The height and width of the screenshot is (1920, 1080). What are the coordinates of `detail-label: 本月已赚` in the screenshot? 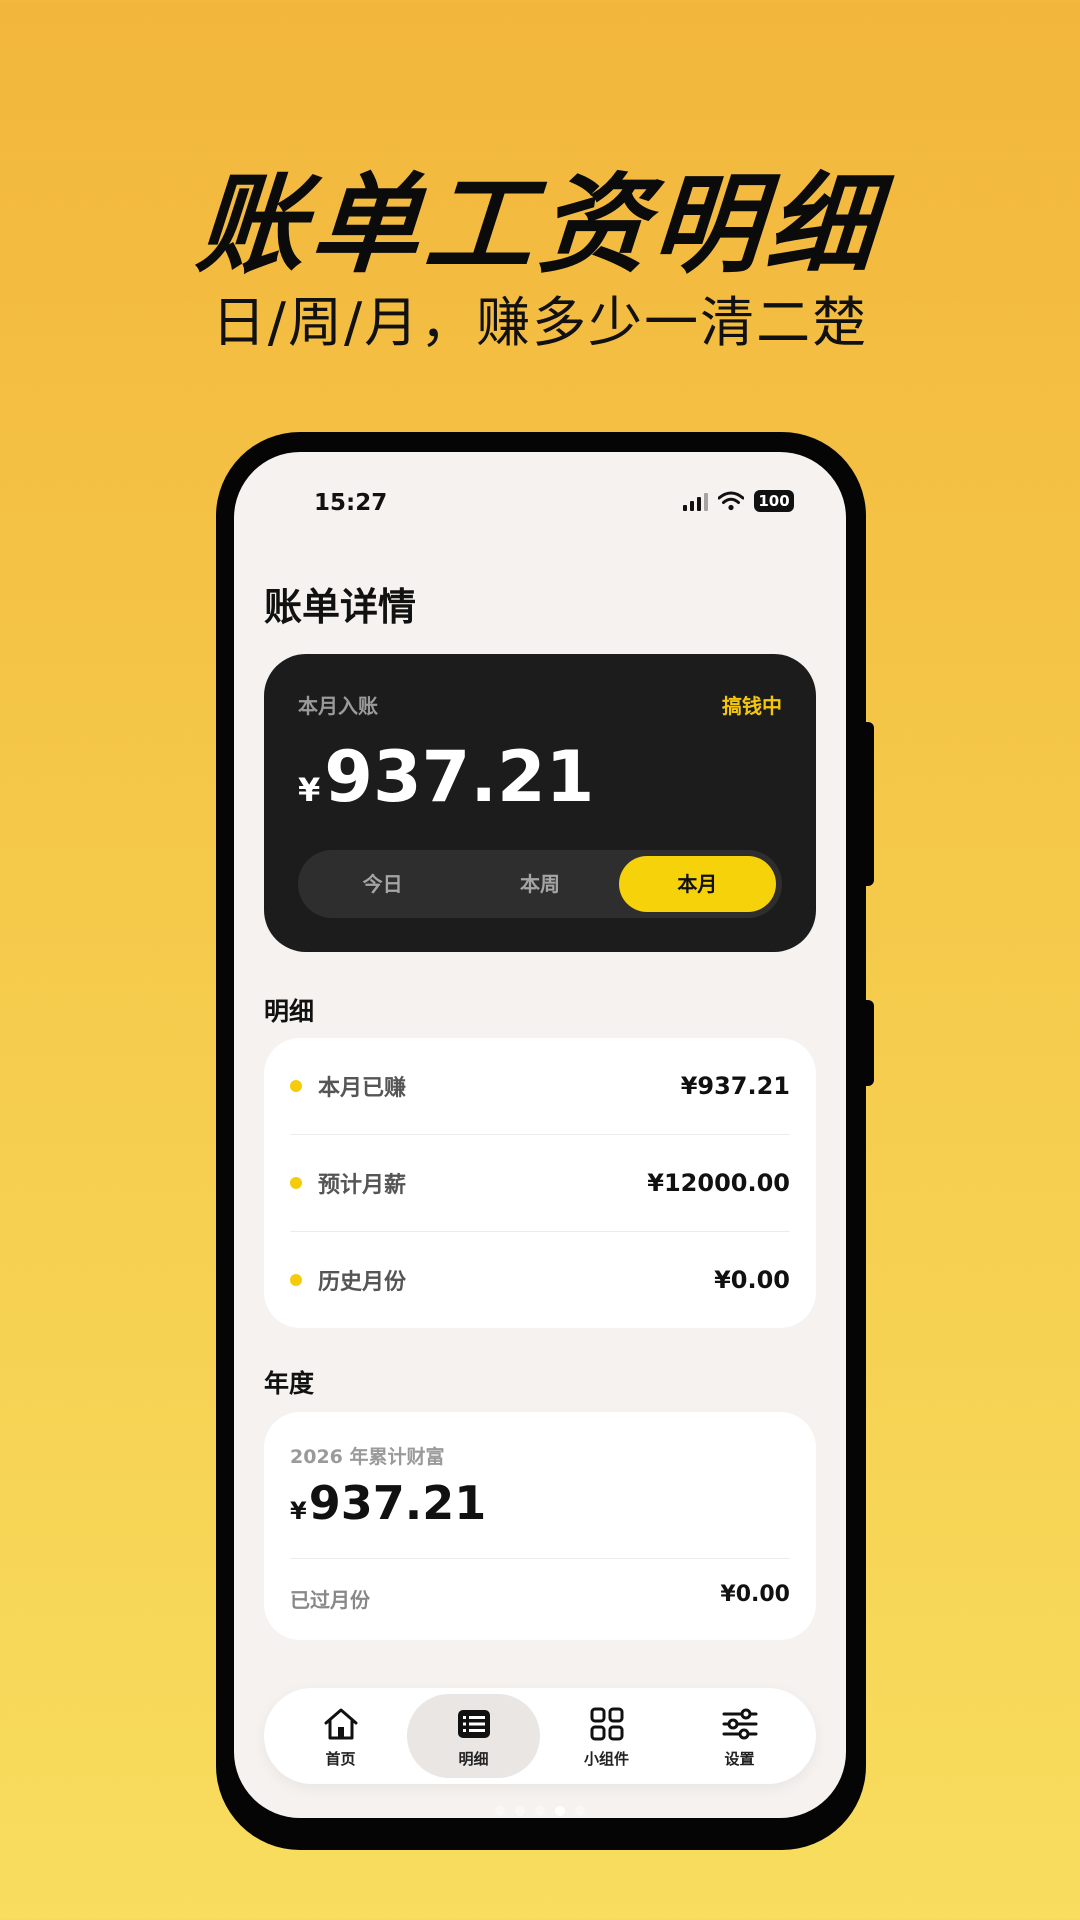 It's located at (362, 1088).